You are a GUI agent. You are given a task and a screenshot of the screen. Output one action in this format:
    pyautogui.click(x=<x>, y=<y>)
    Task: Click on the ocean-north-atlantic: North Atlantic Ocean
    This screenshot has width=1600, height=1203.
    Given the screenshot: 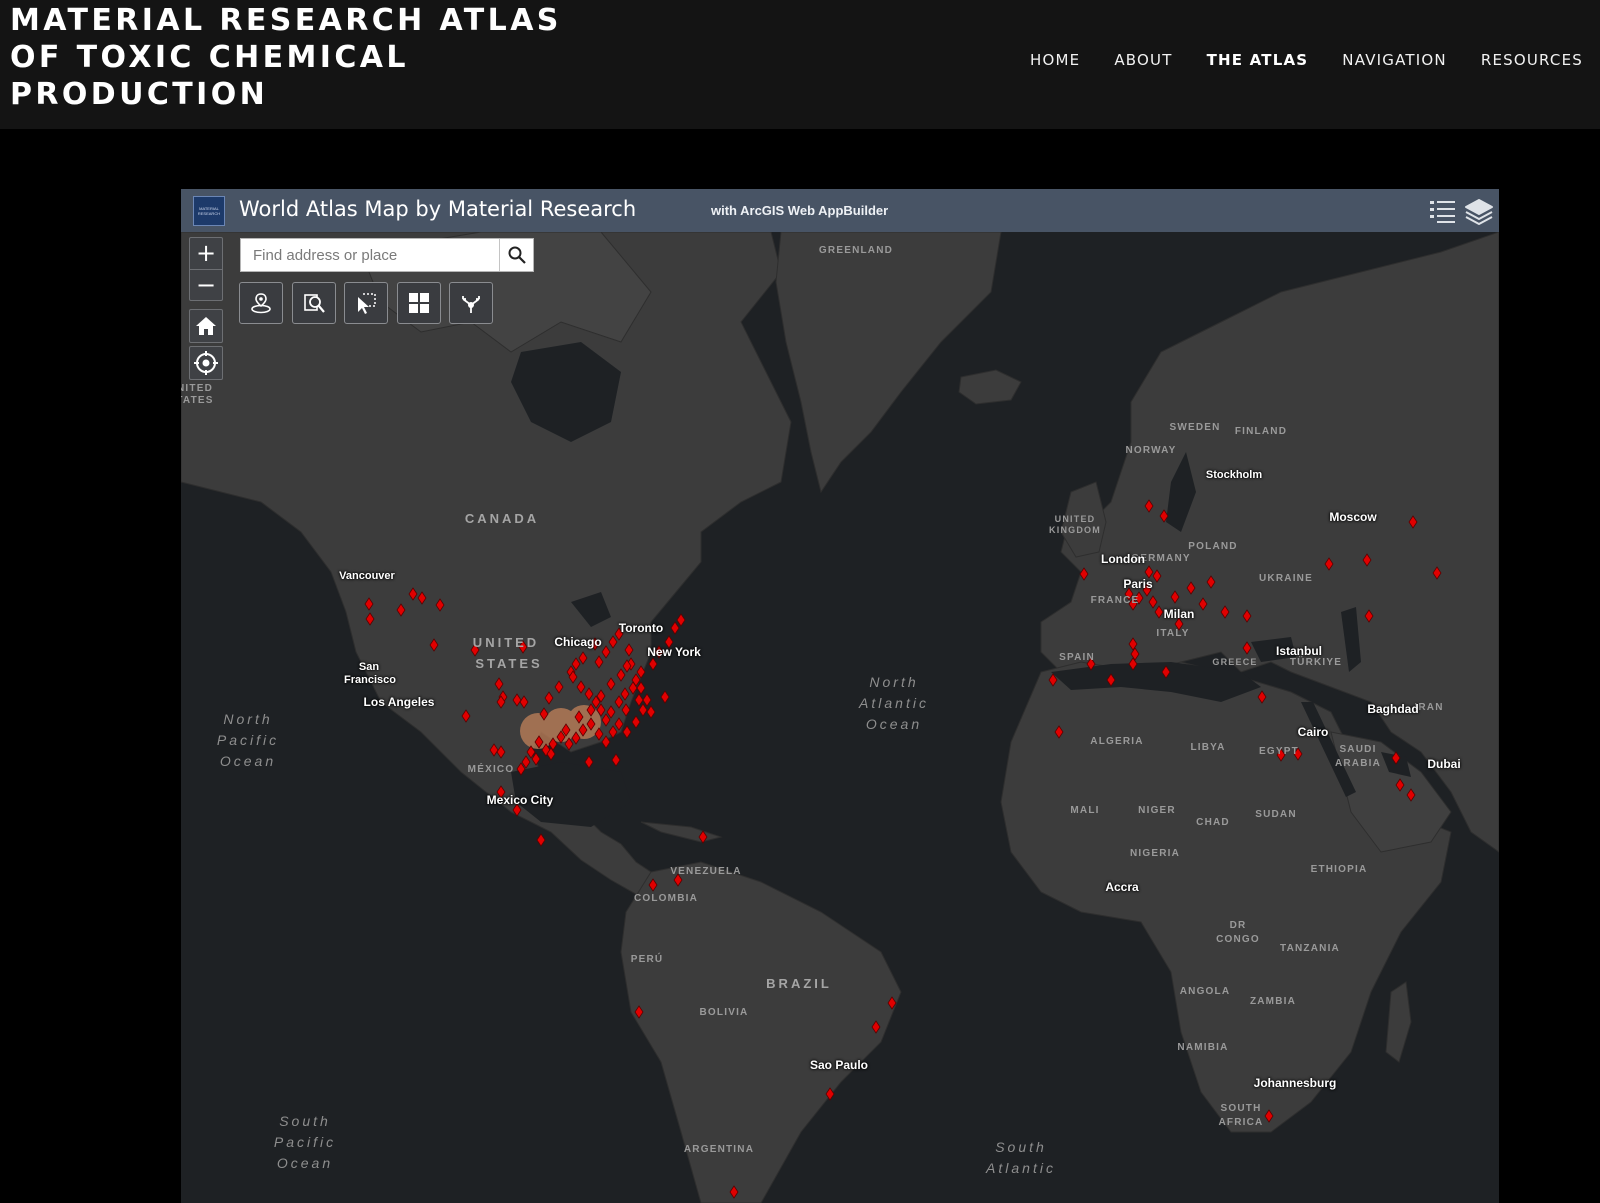 What is the action you would take?
    pyautogui.click(x=894, y=703)
    